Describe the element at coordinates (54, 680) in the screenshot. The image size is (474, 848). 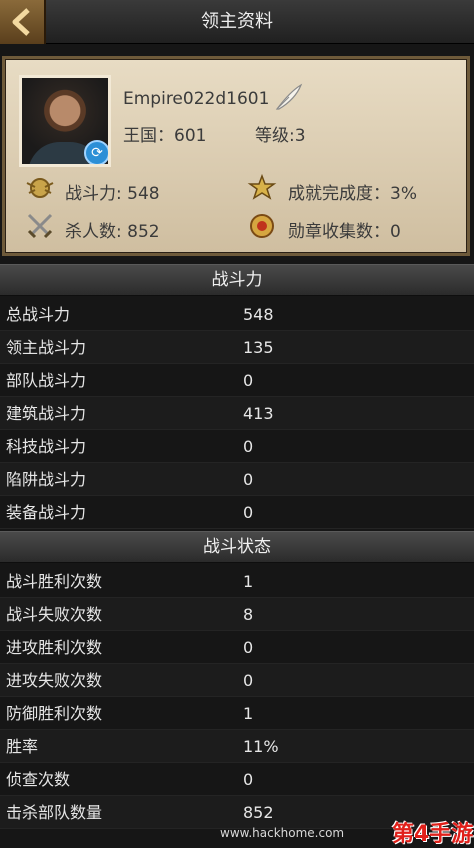
I see `row-label: 进攻失败次数` at that location.